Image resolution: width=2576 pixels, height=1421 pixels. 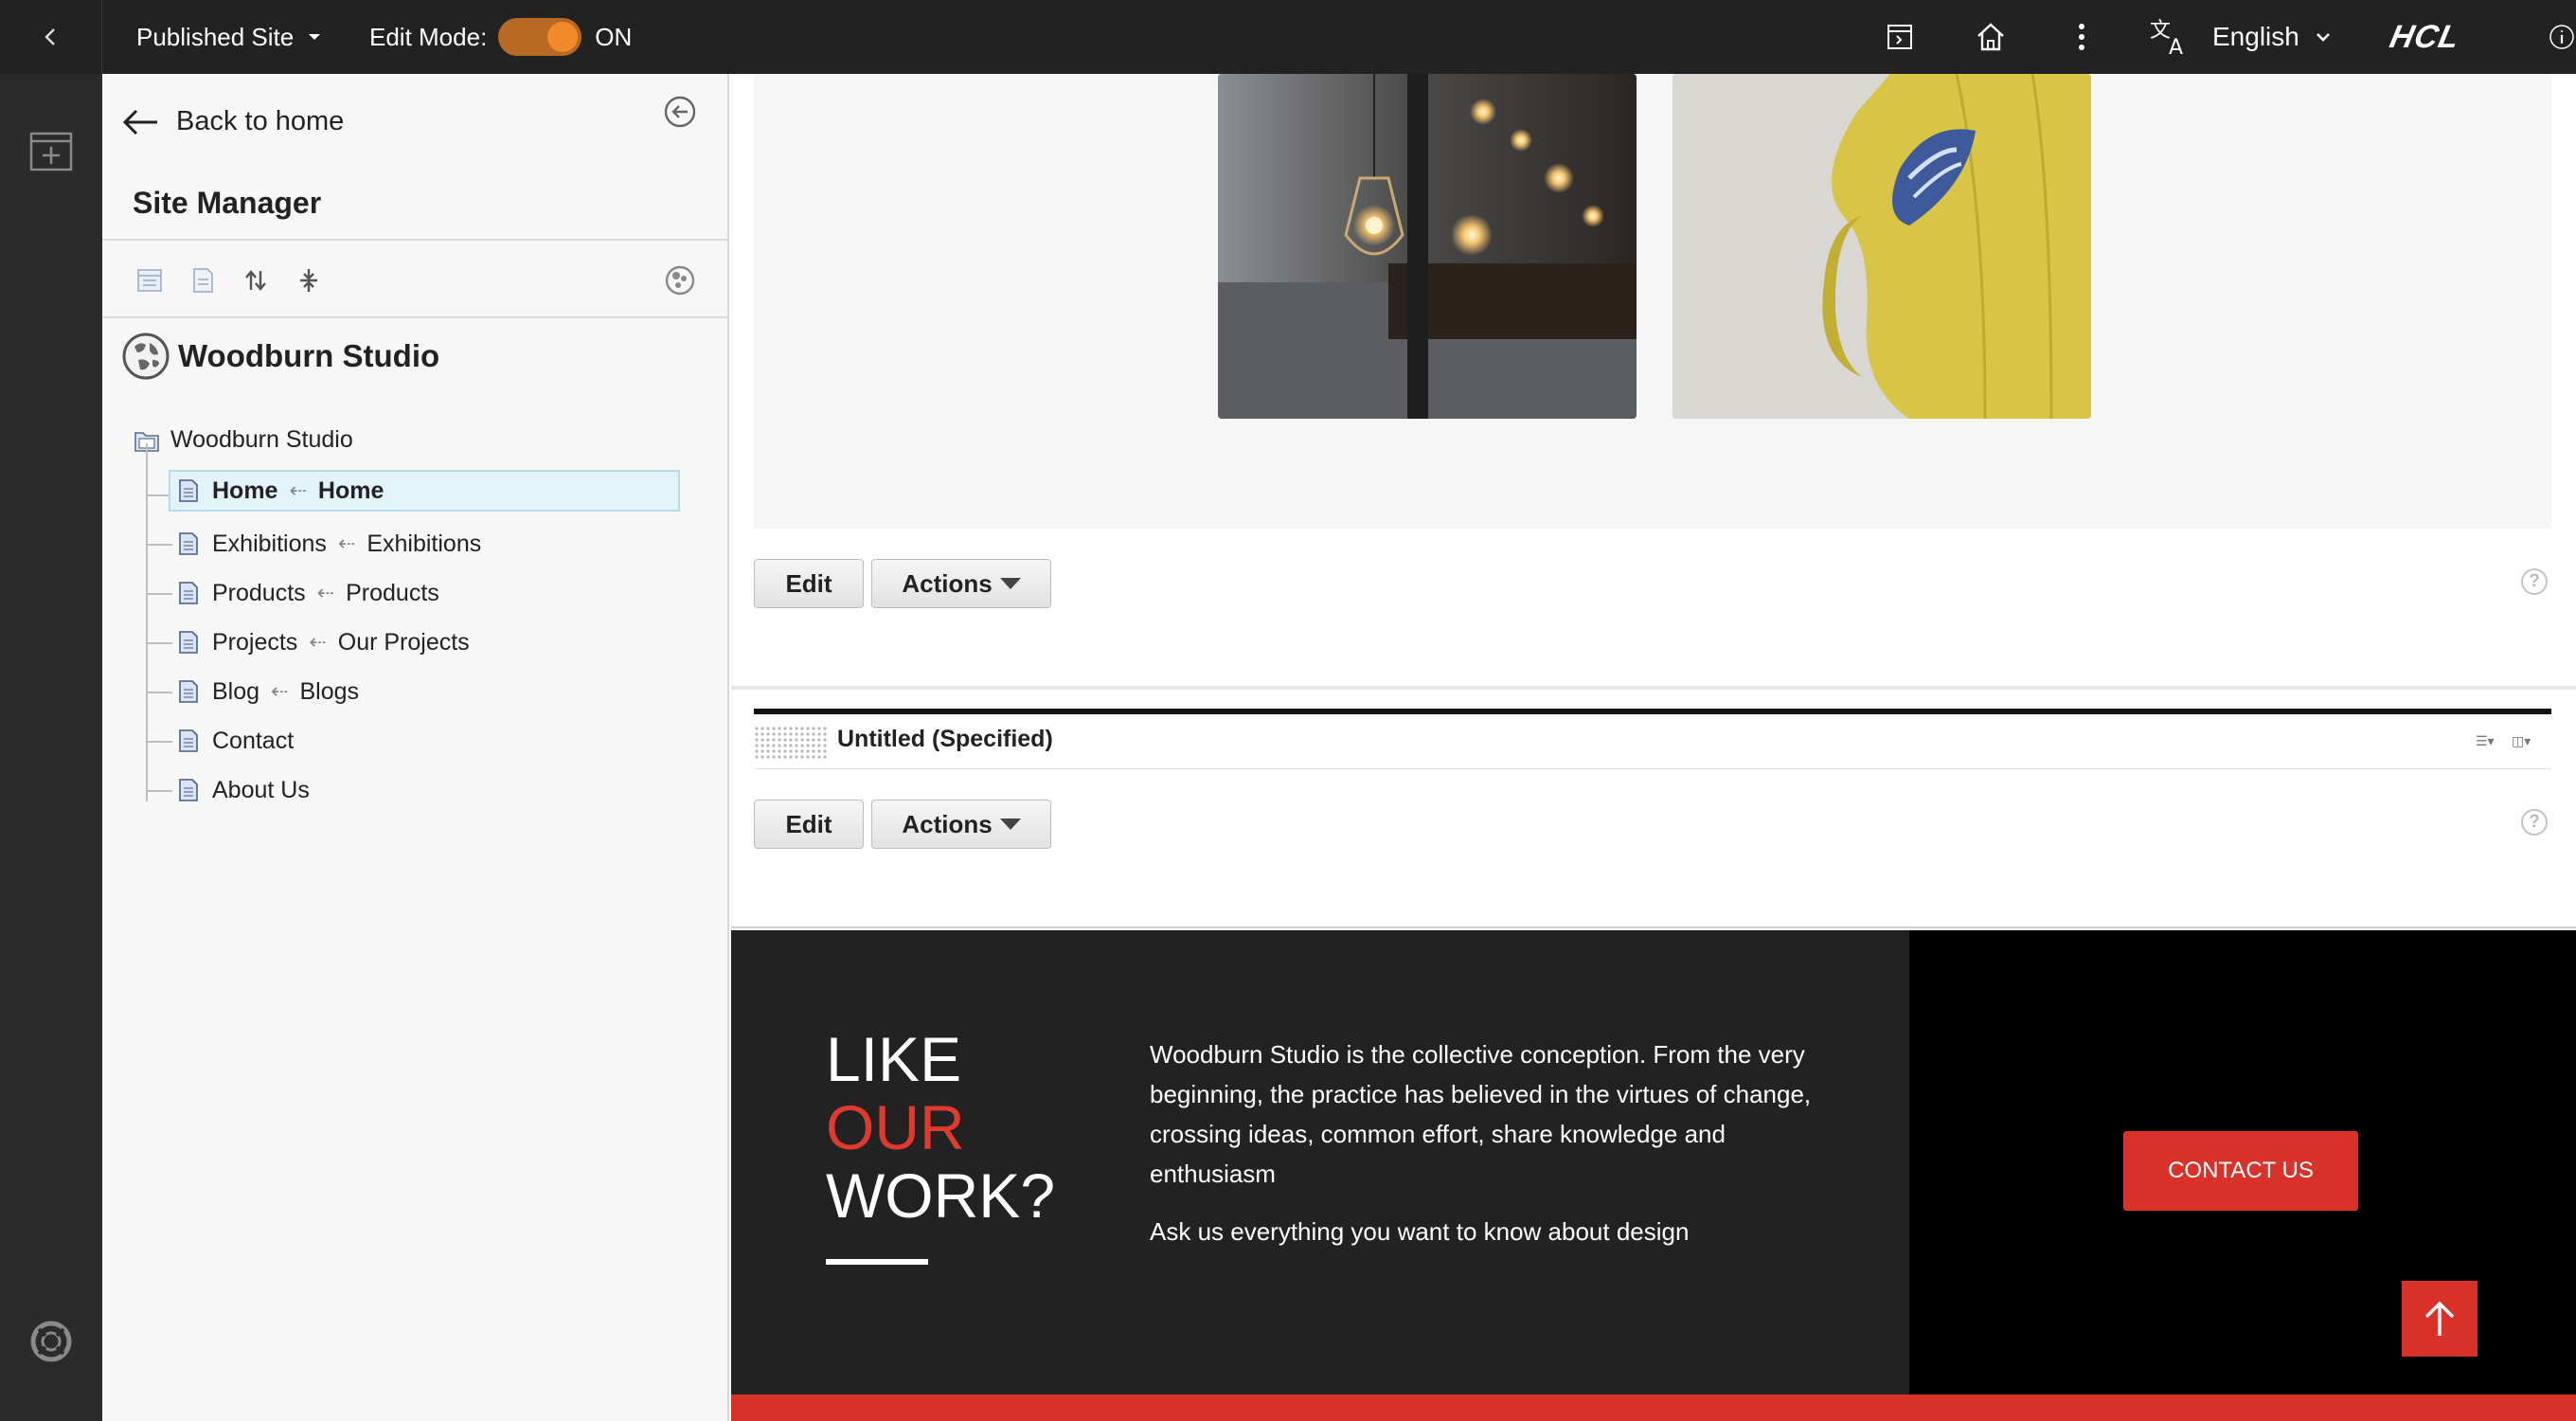 I want to click on translate-icon: 文A, so click(x=2166, y=38).